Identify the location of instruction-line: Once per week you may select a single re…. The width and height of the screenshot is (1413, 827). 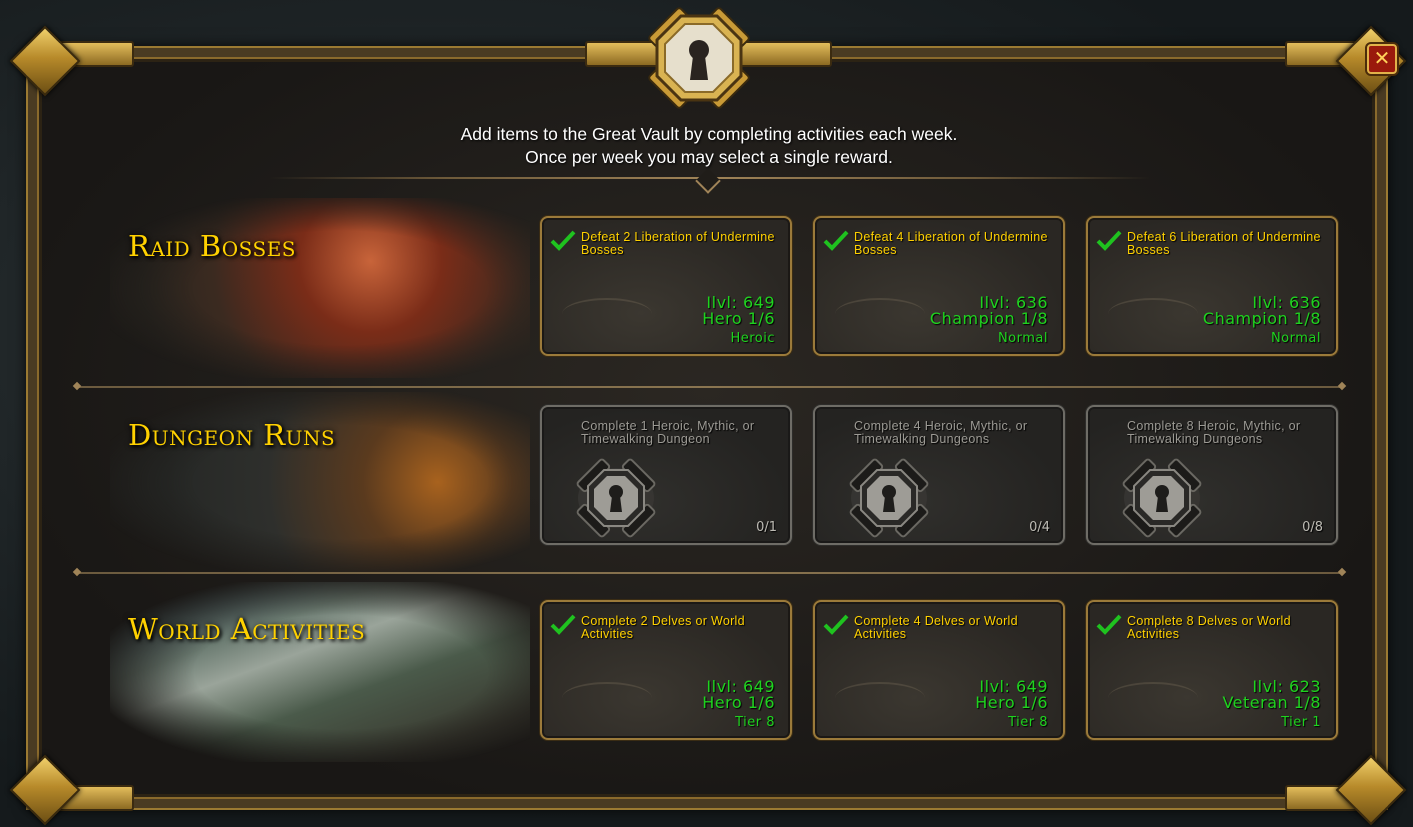
(709, 157).